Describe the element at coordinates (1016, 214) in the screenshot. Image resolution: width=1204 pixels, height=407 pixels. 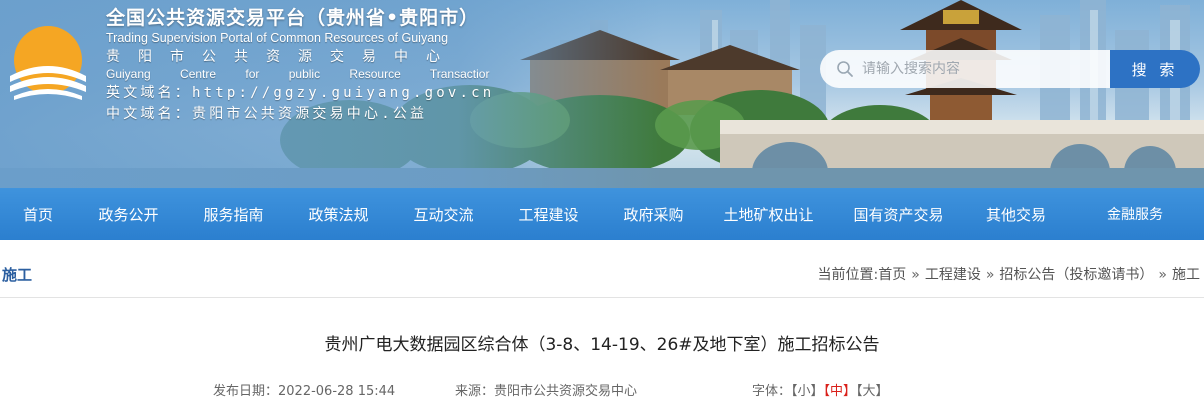
I see `nav-item-other-trading: 其他交易` at that location.